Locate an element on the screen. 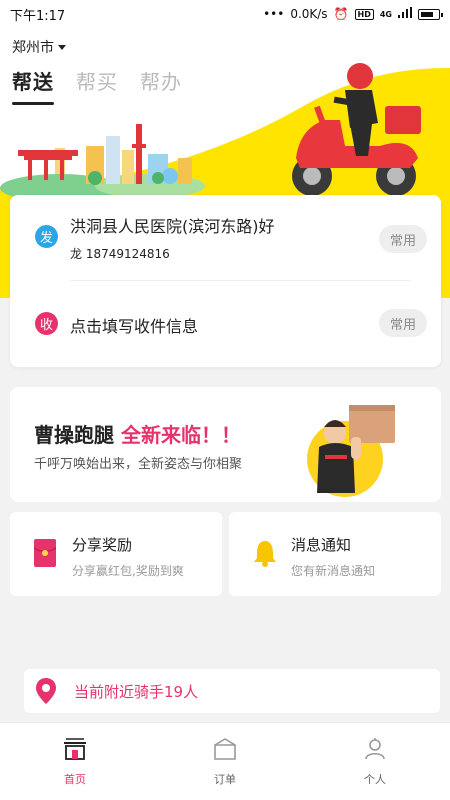 This screenshot has height=800, width=450. nav-home-label: 首页 is located at coordinates (75, 779).